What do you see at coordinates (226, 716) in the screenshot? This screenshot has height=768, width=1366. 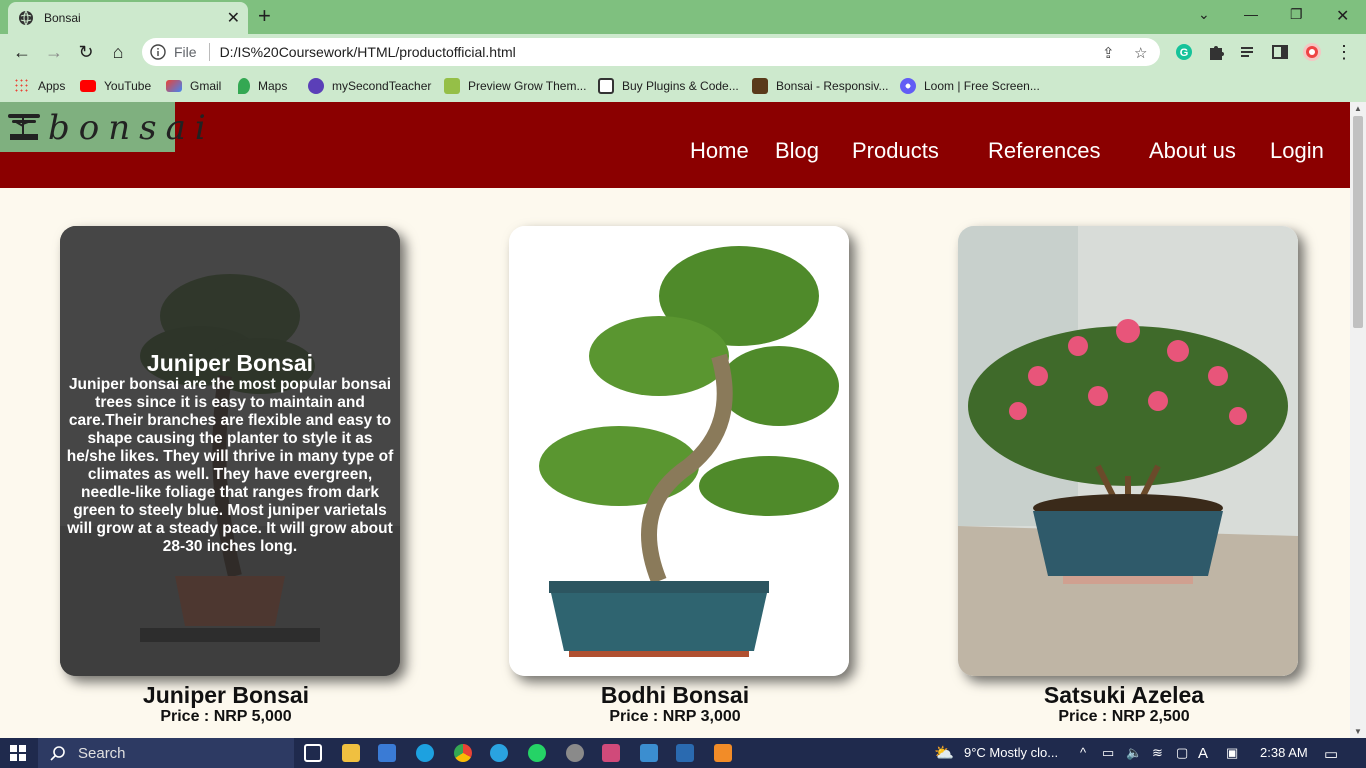 I see `product-price: Price : NRP 5,000` at bounding box center [226, 716].